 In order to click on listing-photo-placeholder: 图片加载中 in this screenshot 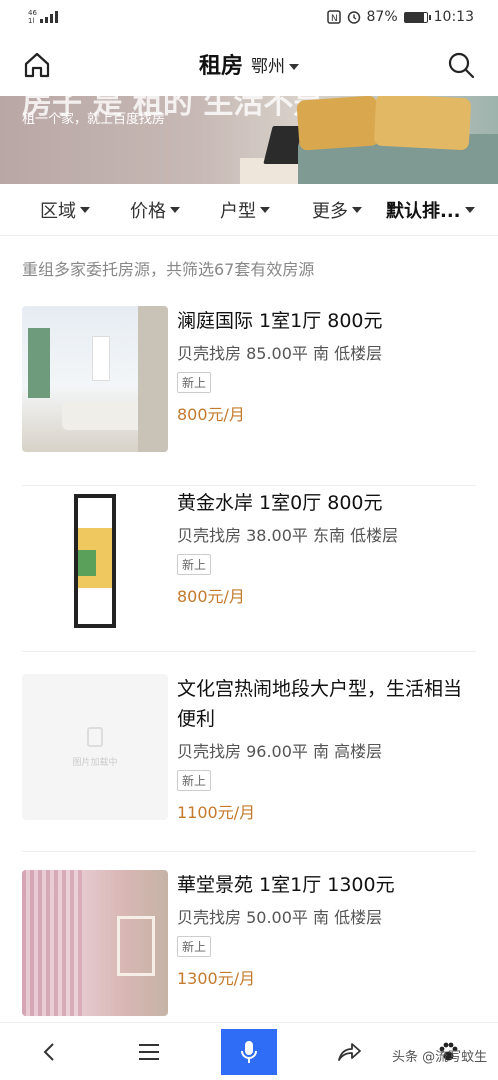, I will do `click(95, 747)`.